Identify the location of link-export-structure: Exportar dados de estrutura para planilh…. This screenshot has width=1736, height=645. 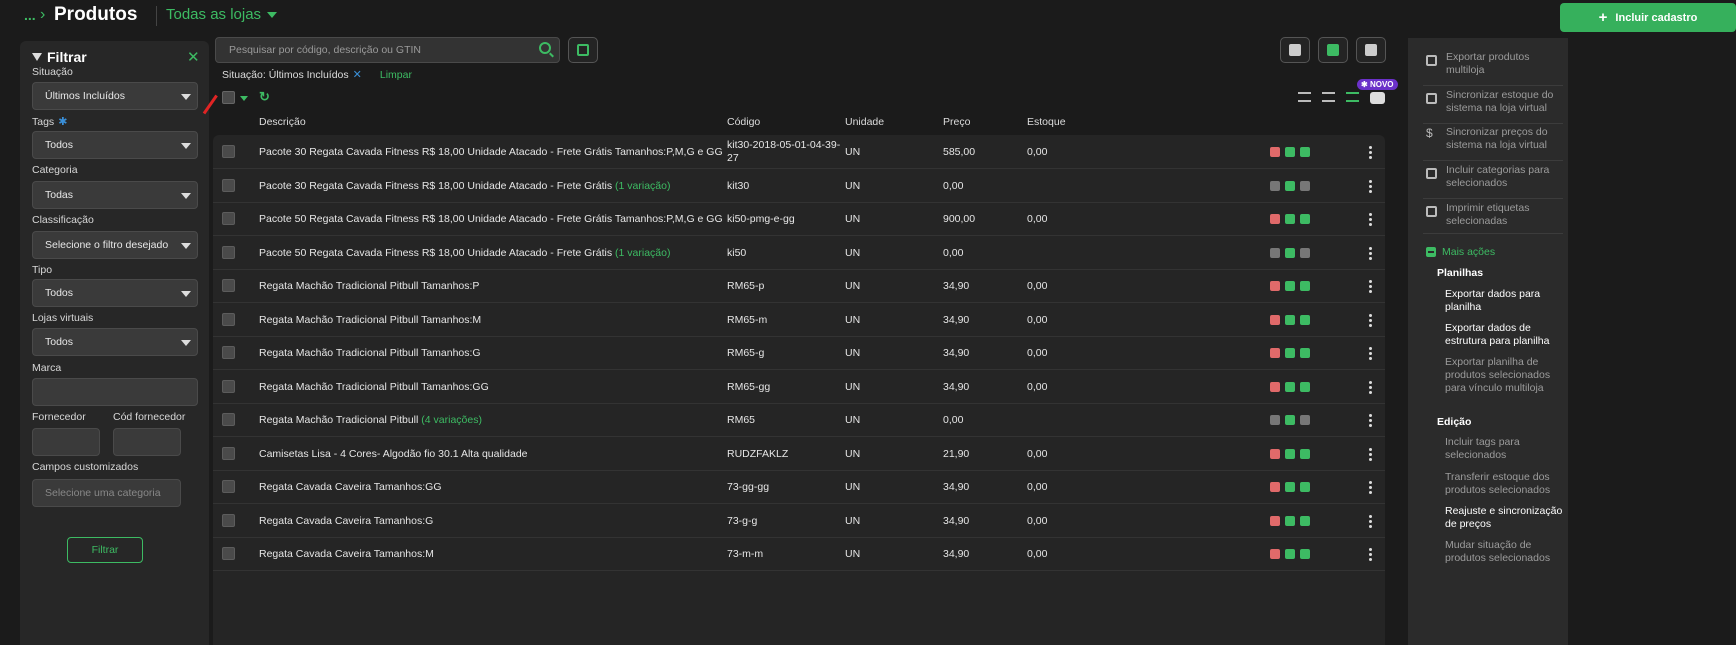
(1504, 335).